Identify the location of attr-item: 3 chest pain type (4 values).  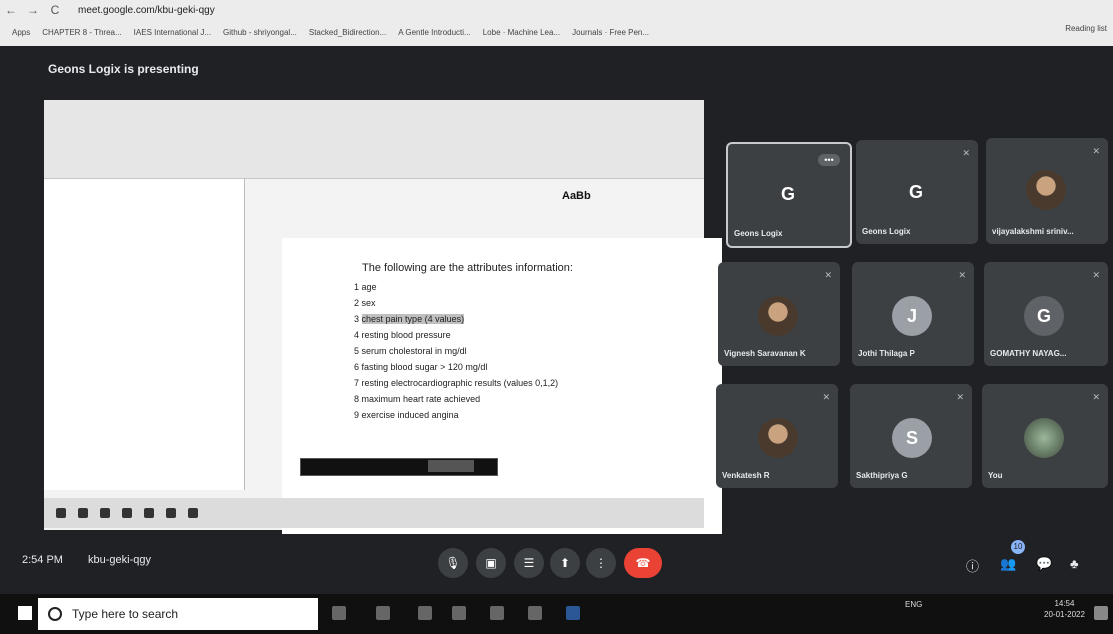
(409, 319).